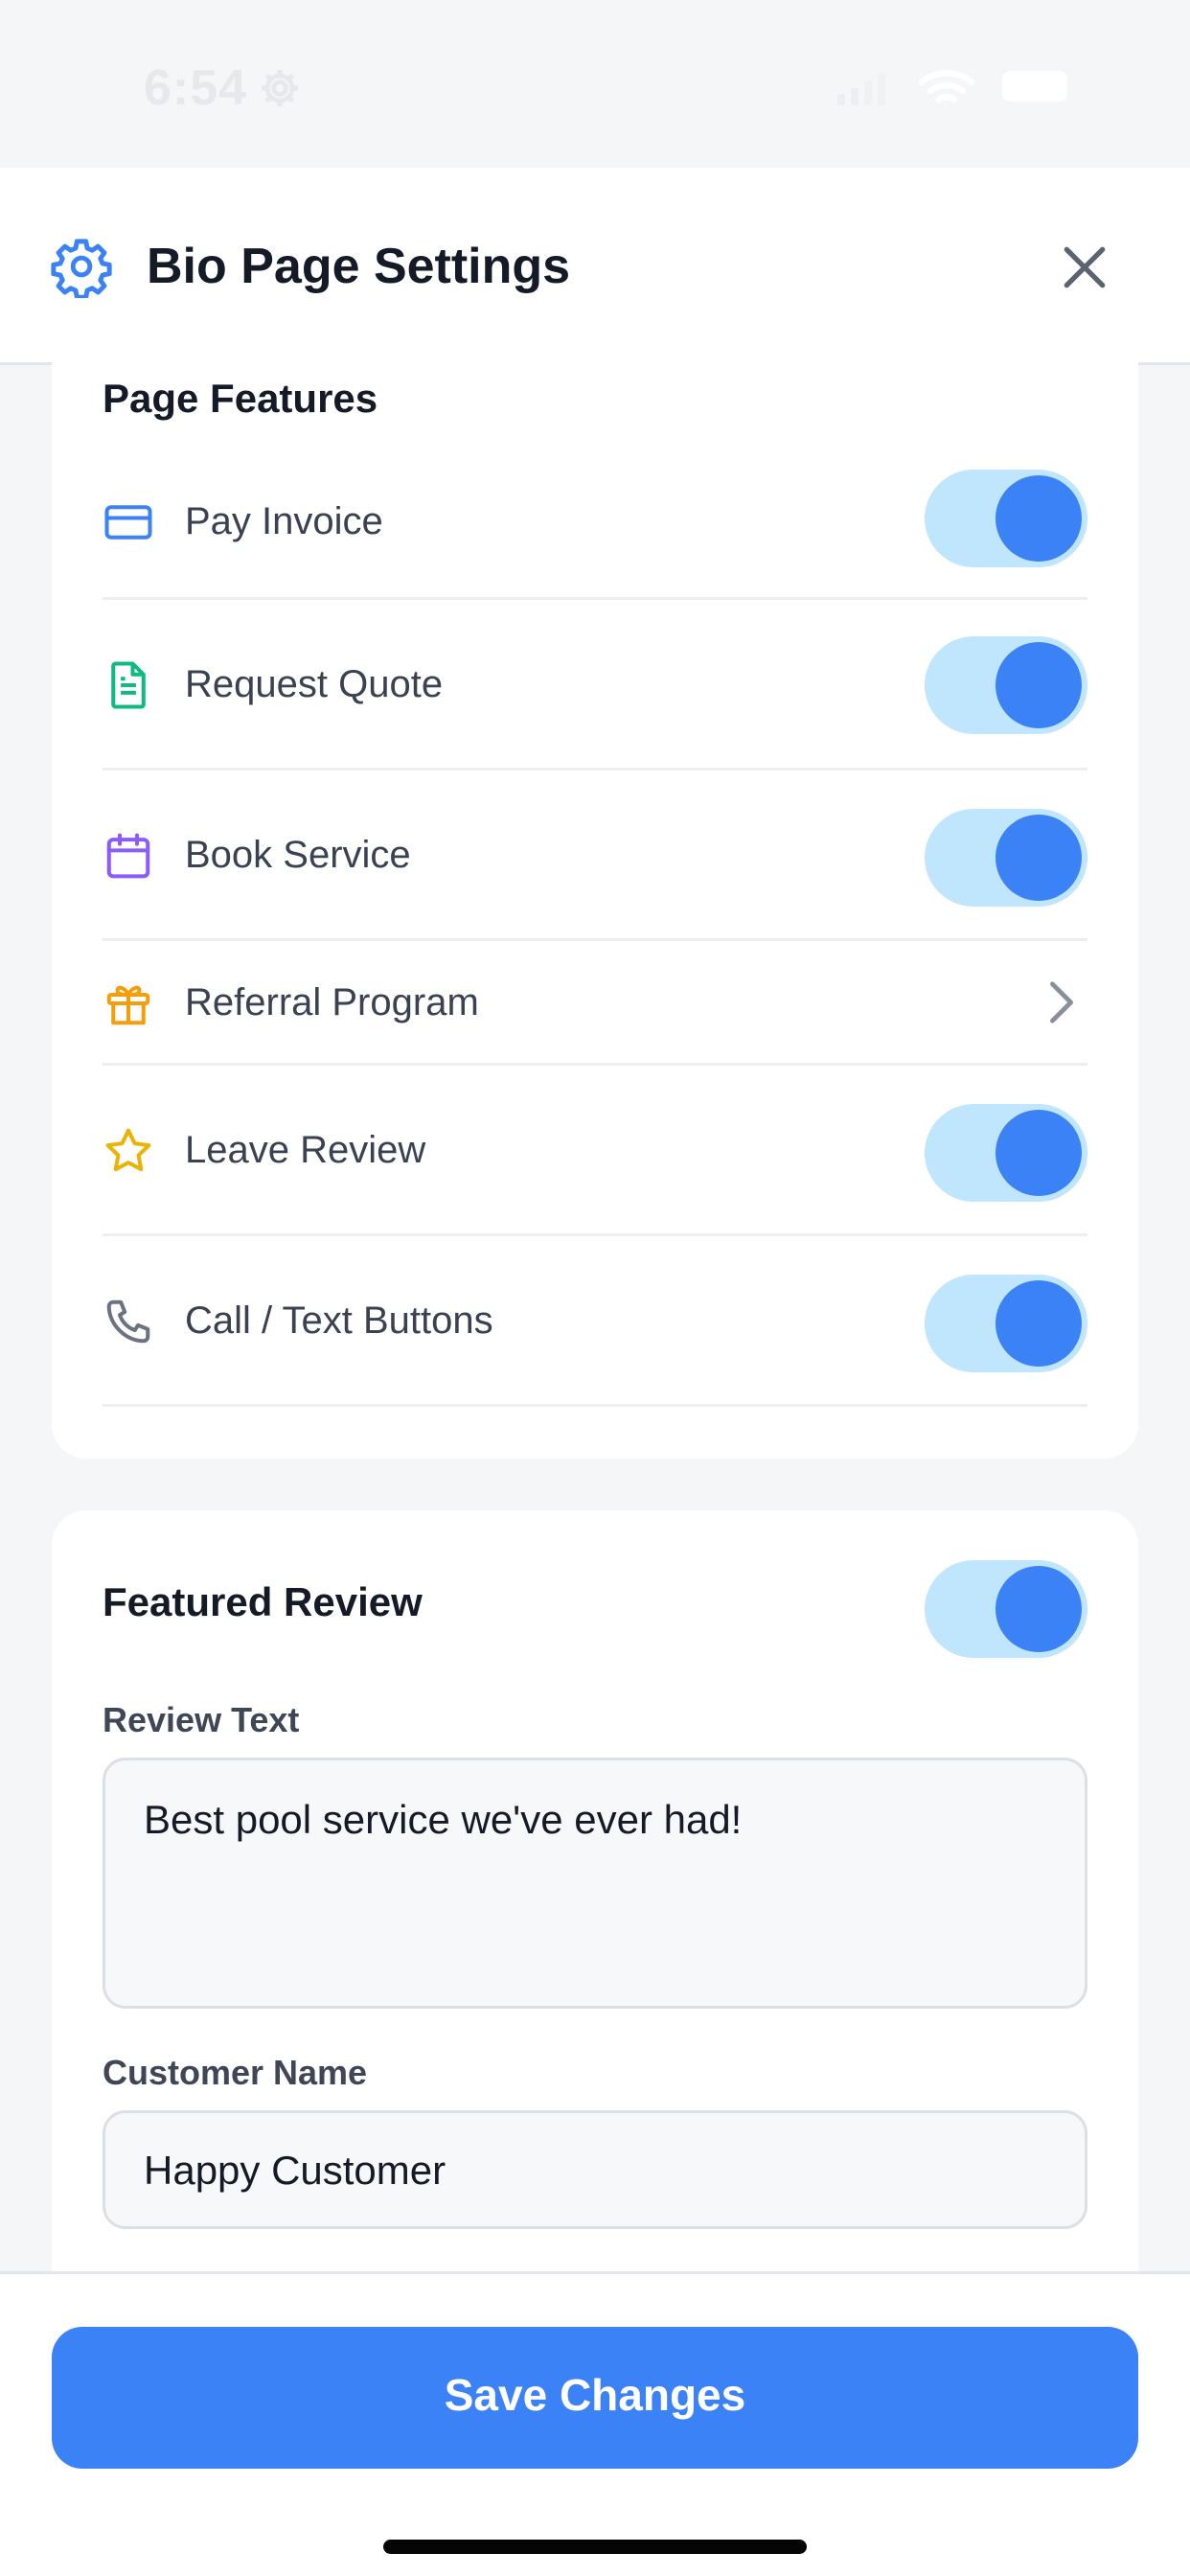 The width and height of the screenshot is (1190, 2576). Describe the element at coordinates (196, 88) in the screenshot. I see `status-time: 6:54` at that location.